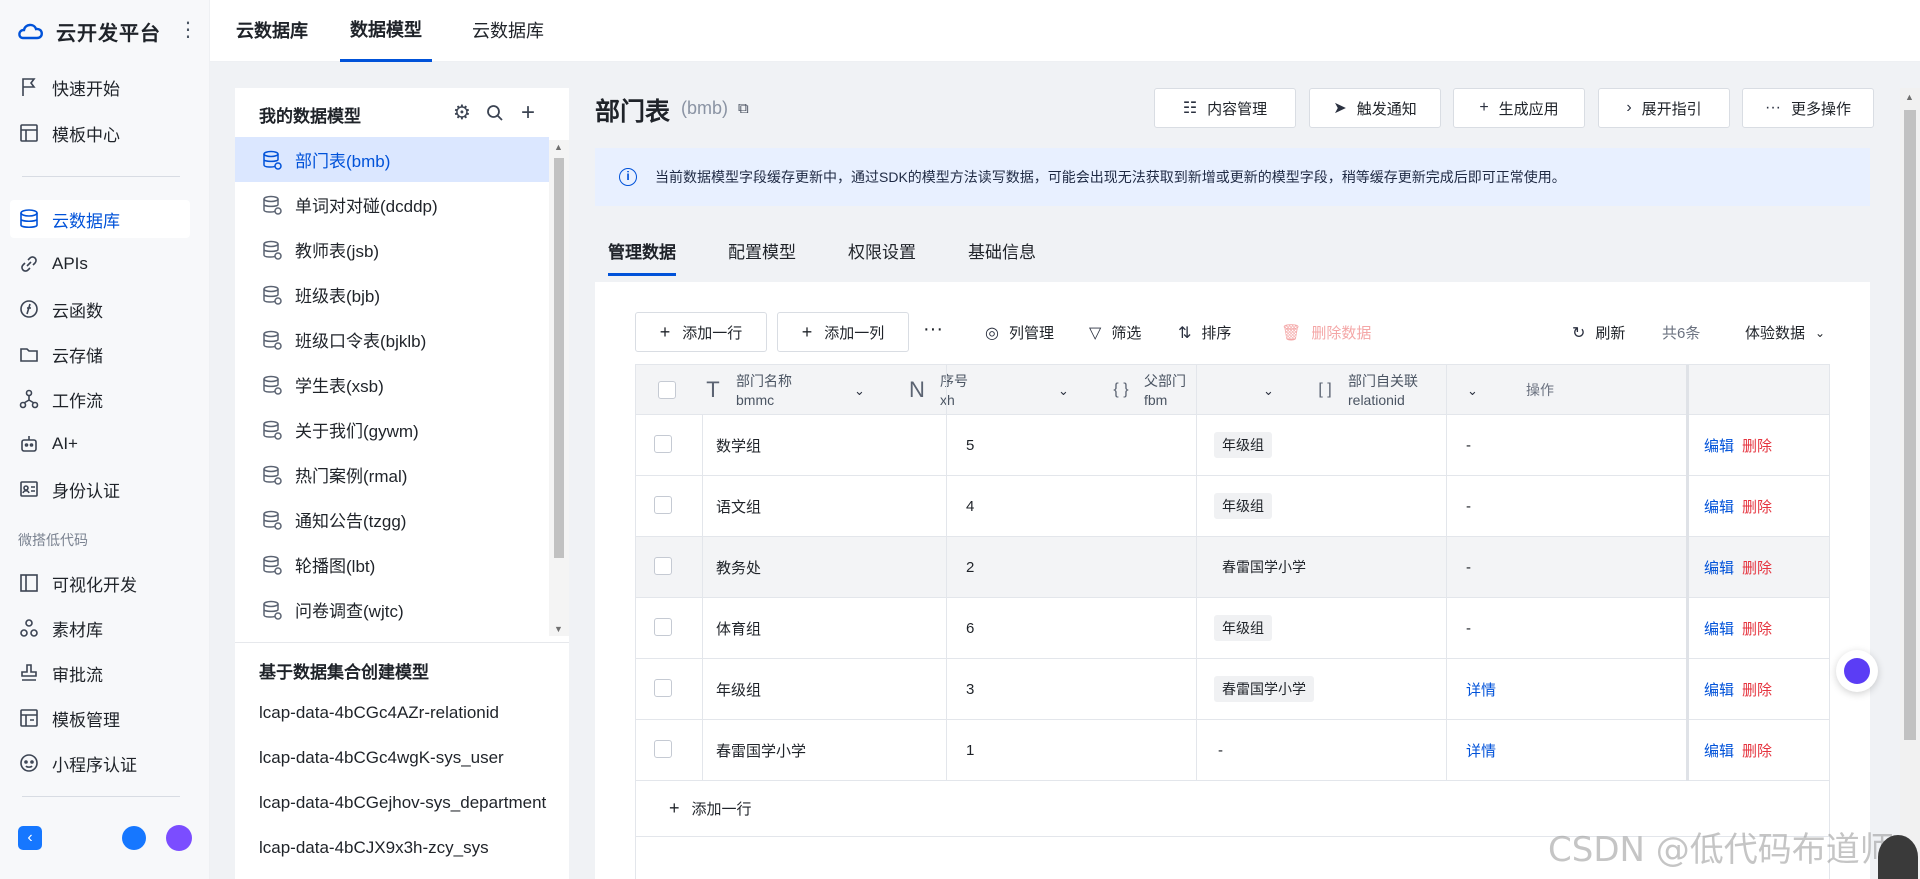 The width and height of the screenshot is (1920, 879). What do you see at coordinates (933, 329) in the screenshot?
I see `more-toolbar-icon: ···` at bounding box center [933, 329].